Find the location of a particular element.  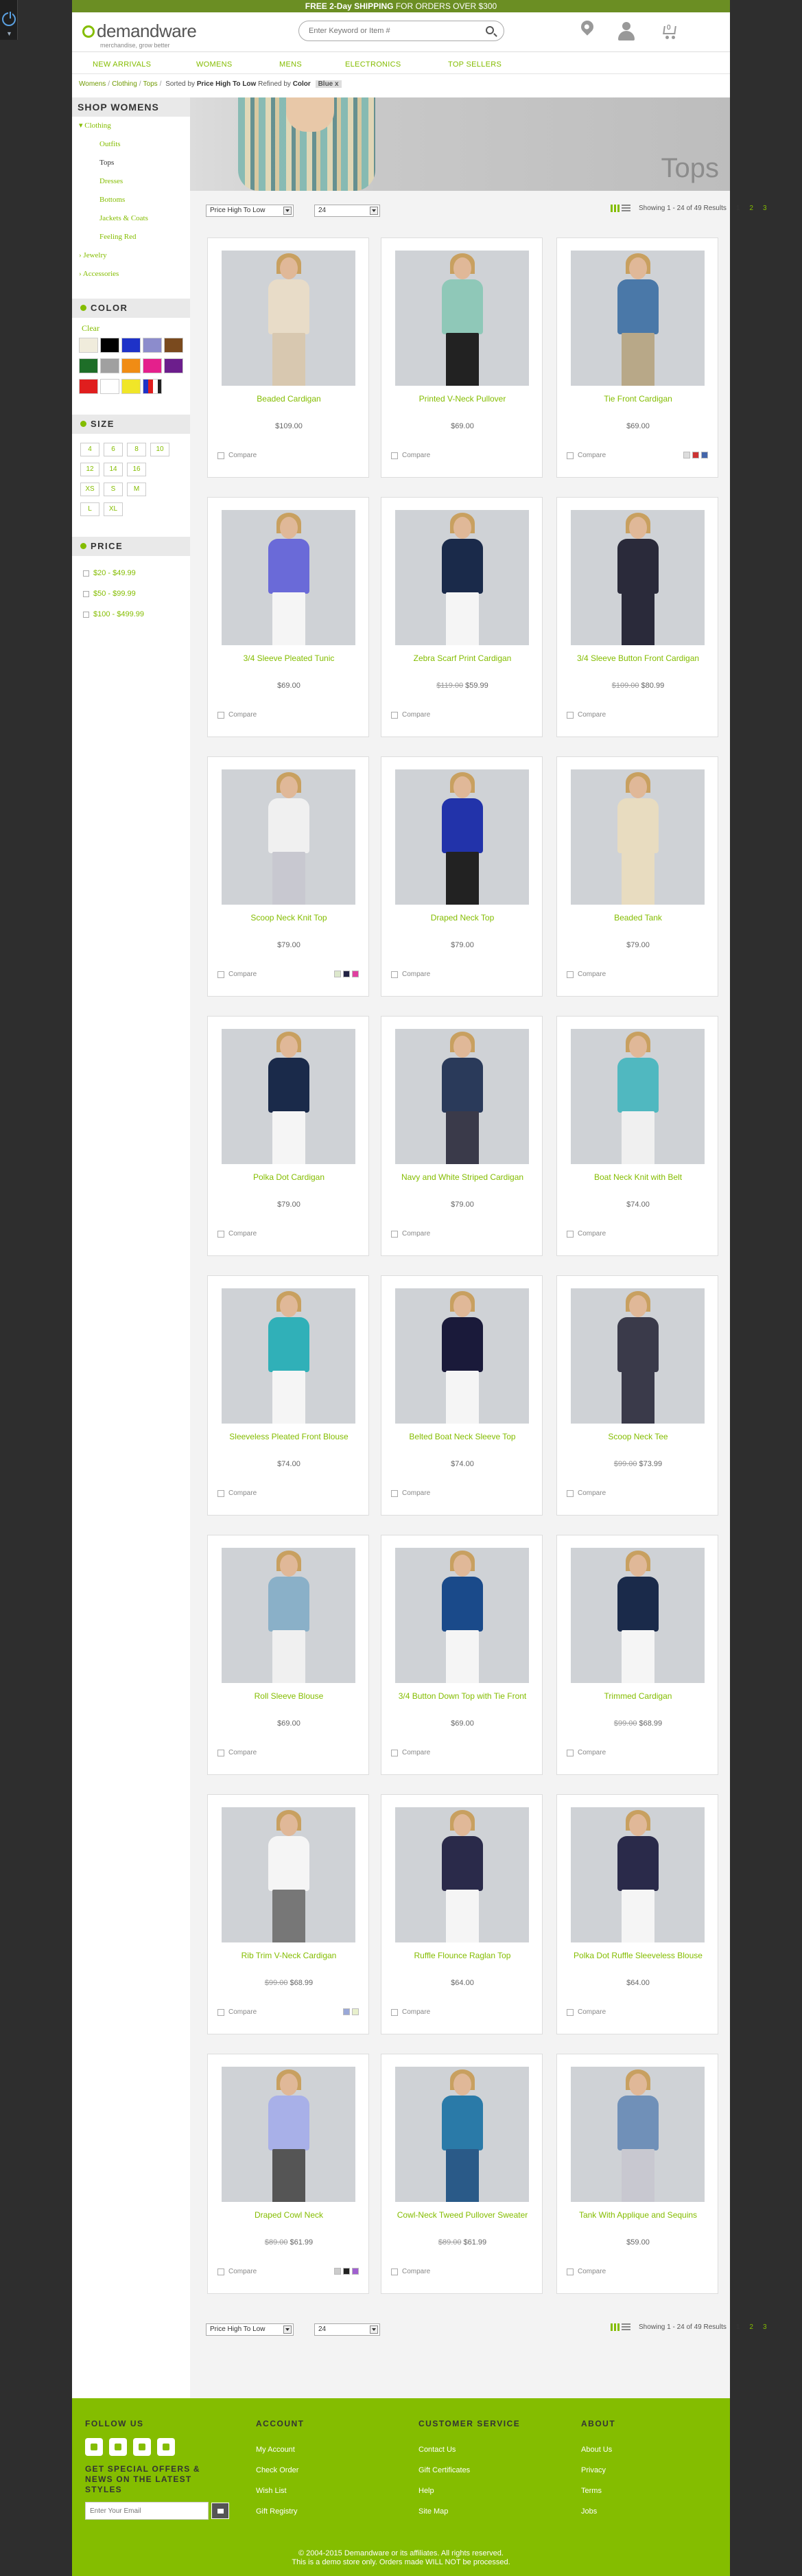

product-name: Scoop Neck Tee is located at coordinates (638, 1437).